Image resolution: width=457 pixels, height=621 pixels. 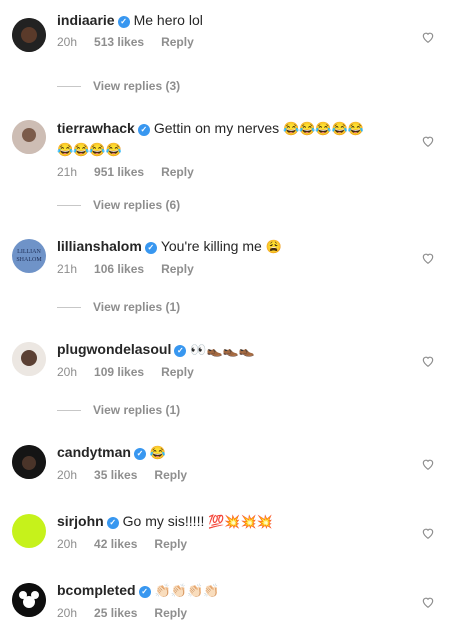 What do you see at coordinates (119, 372) in the screenshot?
I see `likes-count: 109 likes` at bounding box center [119, 372].